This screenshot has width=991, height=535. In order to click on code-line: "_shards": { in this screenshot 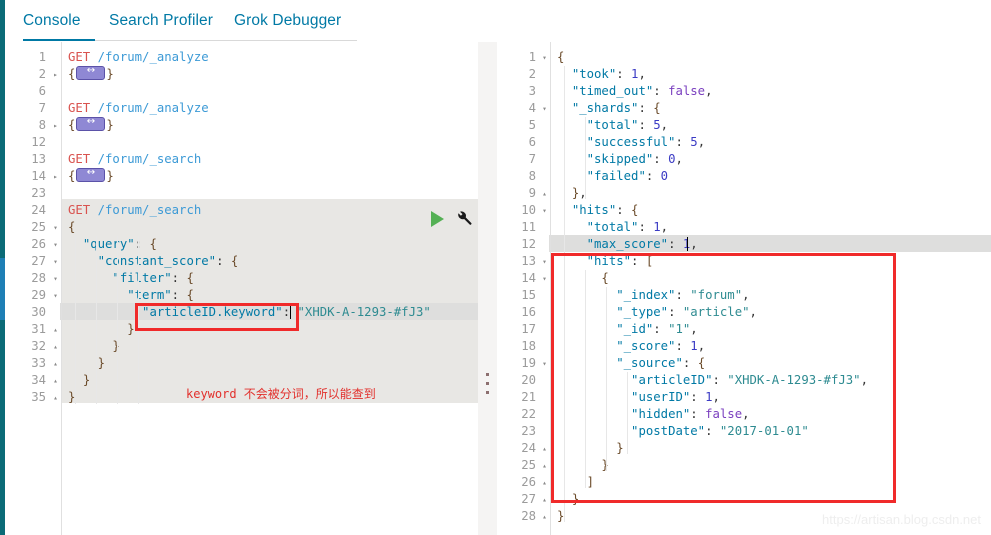, I will do `click(616, 108)`.